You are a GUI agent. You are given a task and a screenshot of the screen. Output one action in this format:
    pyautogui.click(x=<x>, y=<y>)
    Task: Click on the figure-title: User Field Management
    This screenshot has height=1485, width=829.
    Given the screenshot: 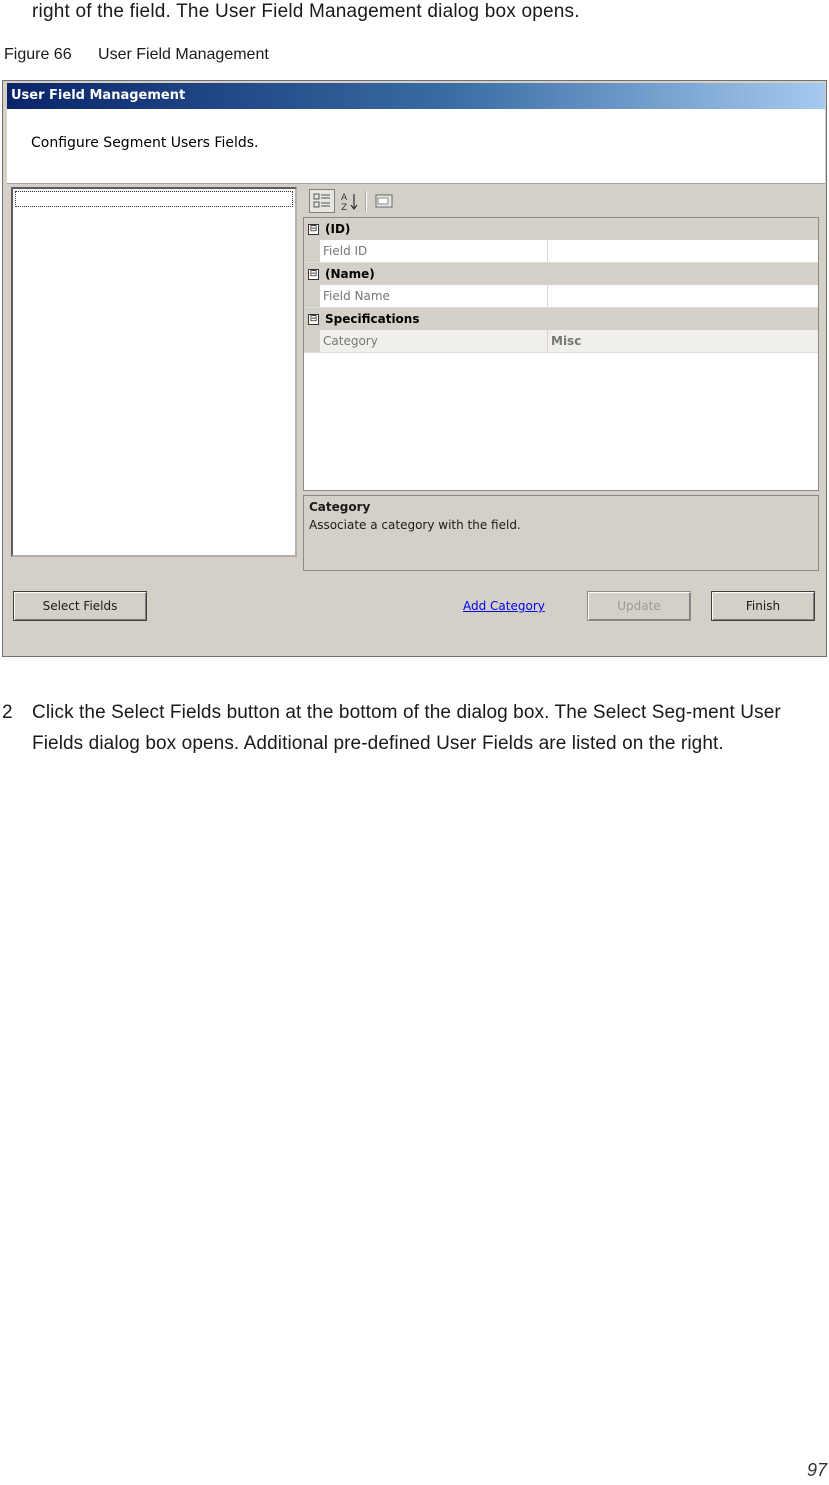 What is the action you would take?
    pyautogui.click(x=183, y=54)
    